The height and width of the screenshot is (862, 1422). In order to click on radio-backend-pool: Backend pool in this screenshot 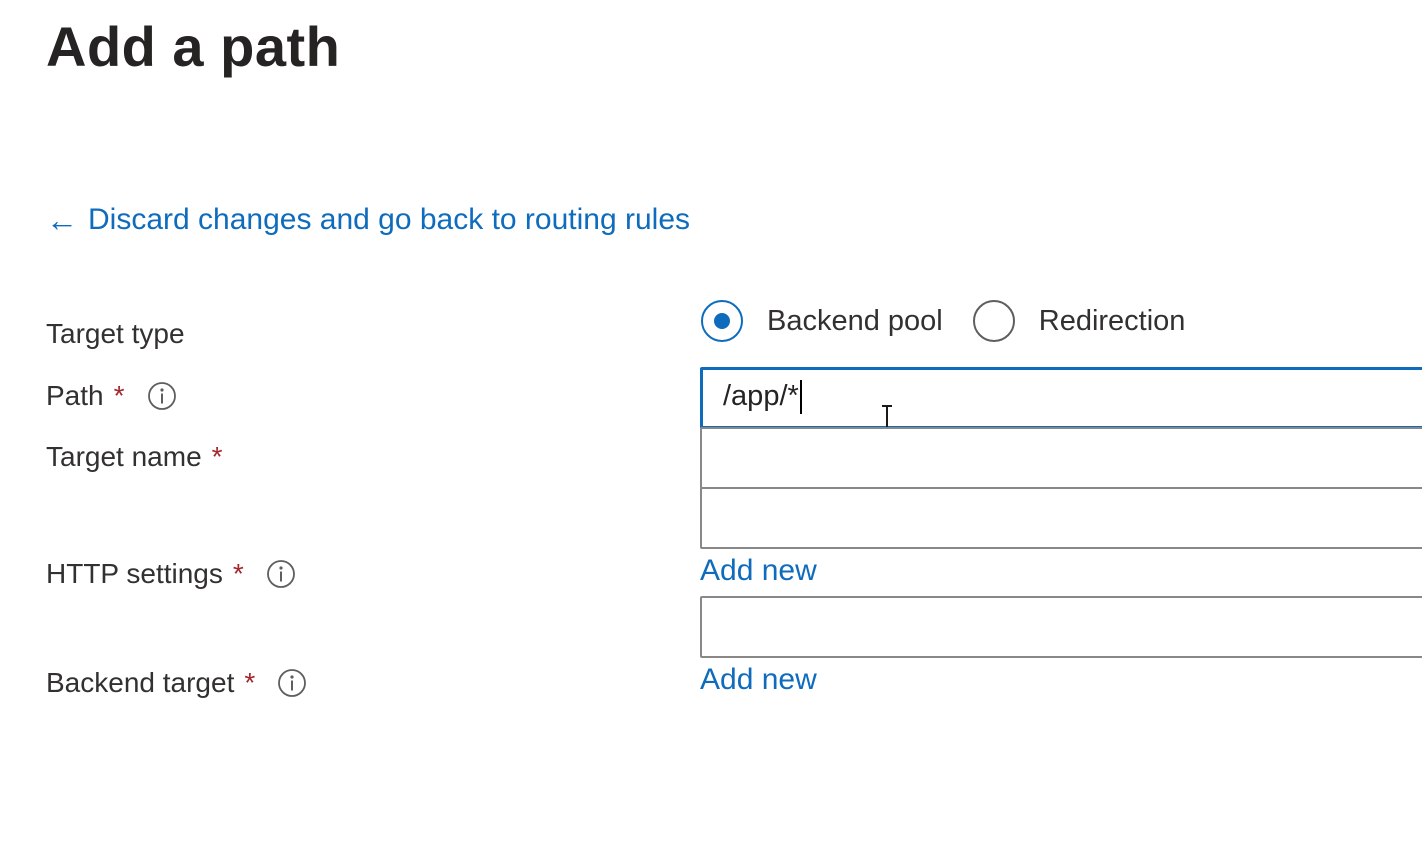, I will do `click(822, 321)`.